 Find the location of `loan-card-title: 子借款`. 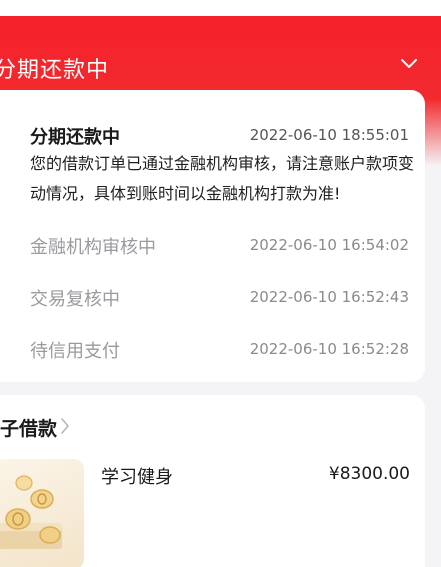

loan-card-title: 子借款 is located at coordinates (28, 427).